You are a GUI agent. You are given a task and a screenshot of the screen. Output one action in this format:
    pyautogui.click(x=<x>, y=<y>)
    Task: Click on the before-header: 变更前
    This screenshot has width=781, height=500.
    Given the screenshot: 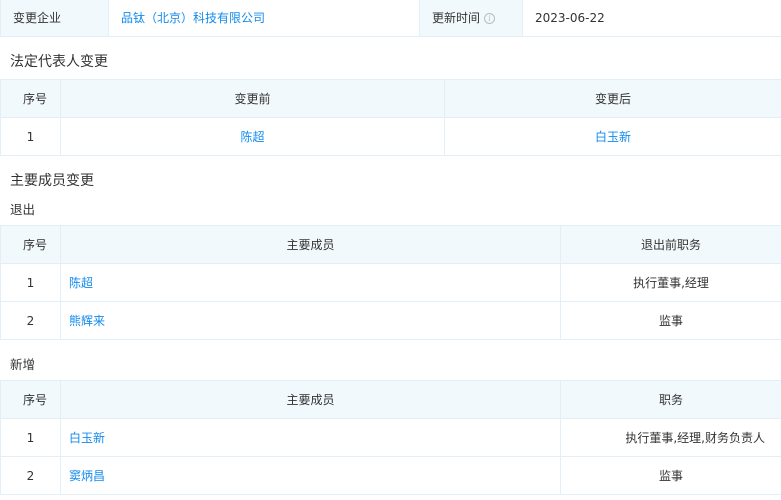 What is the action you would take?
    pyautogui.click(x=252, y=98)
    